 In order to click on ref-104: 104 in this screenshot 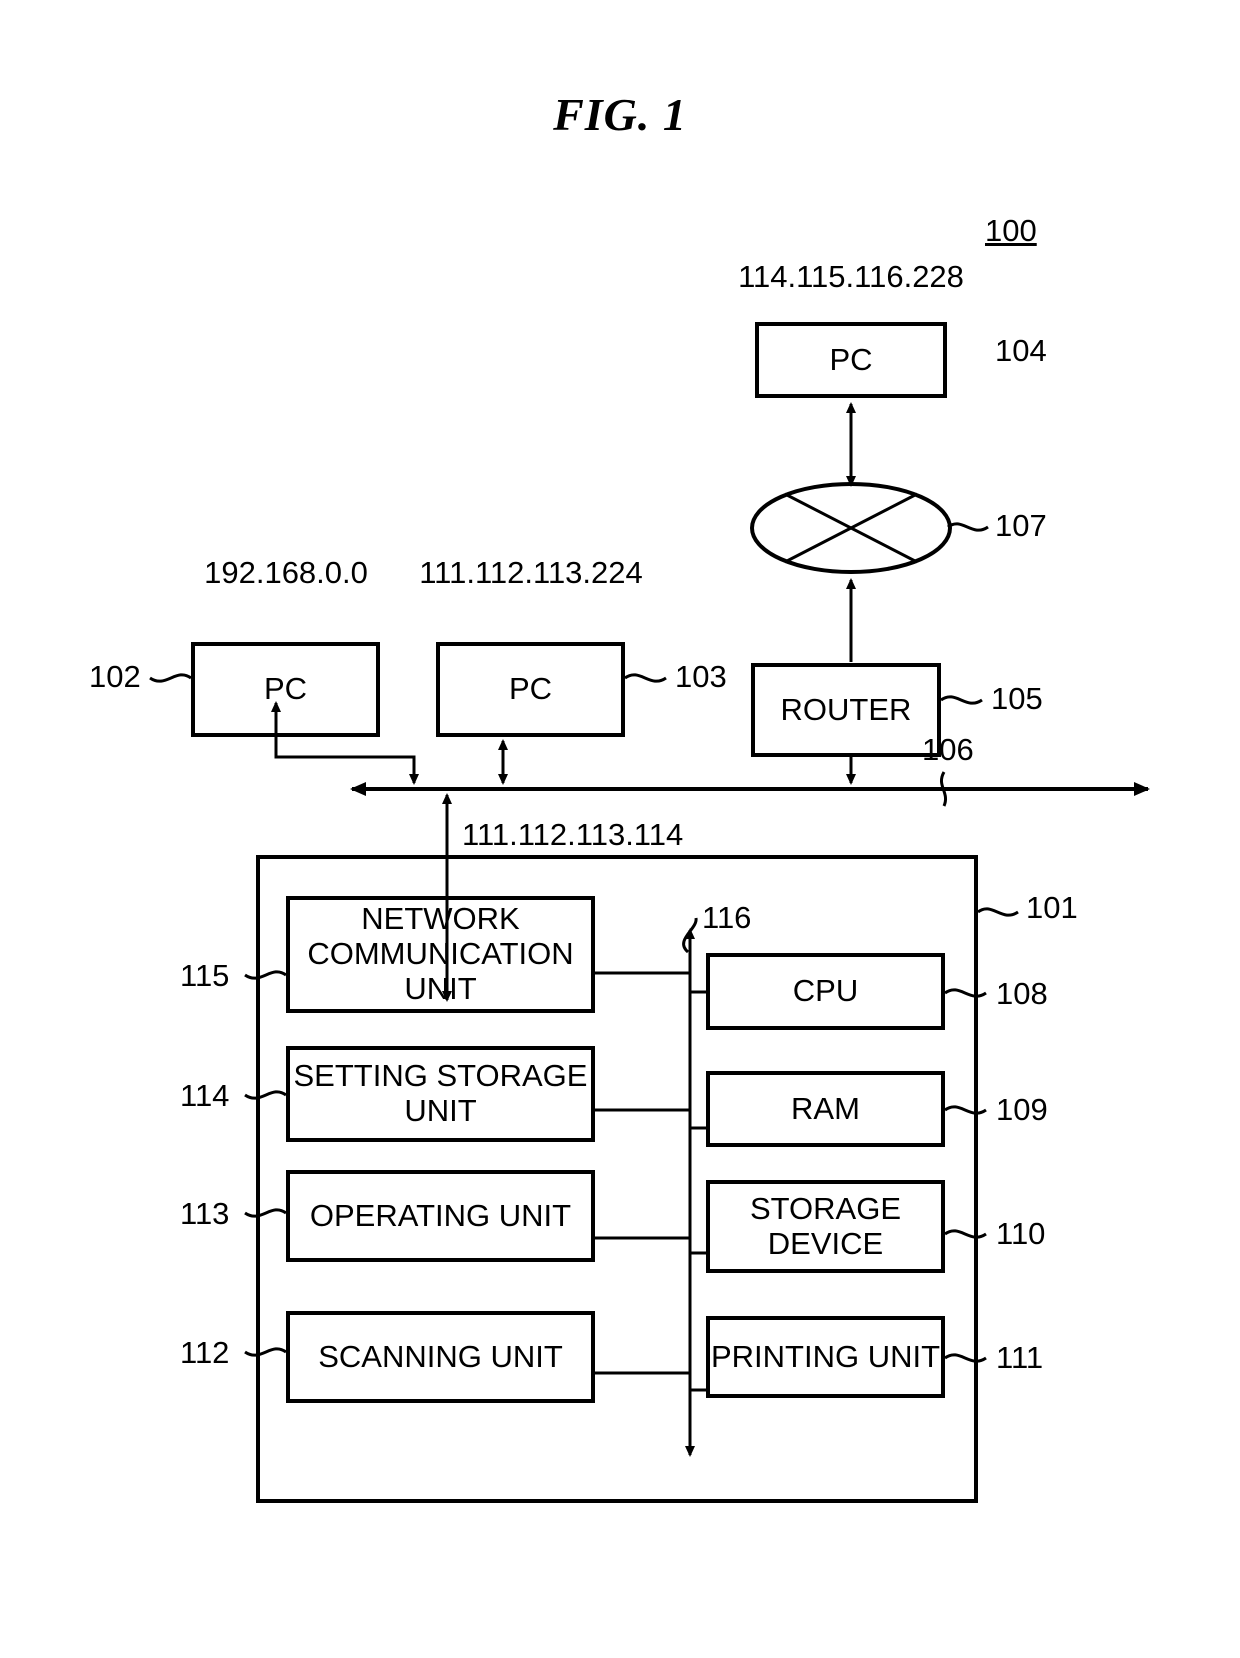, I will do `click(1021, 350)`.